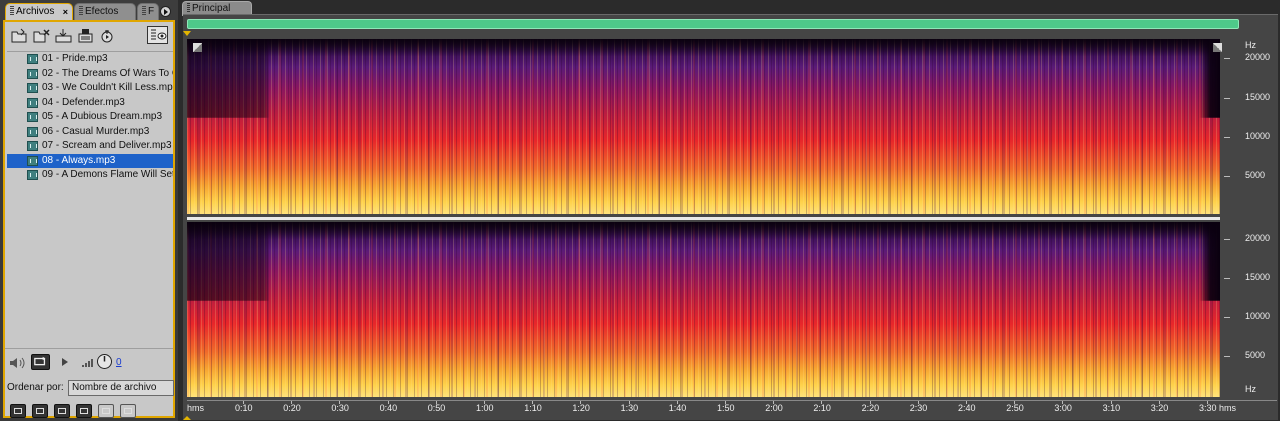  I want to click on volume-knob-icon, so click(104, 361).